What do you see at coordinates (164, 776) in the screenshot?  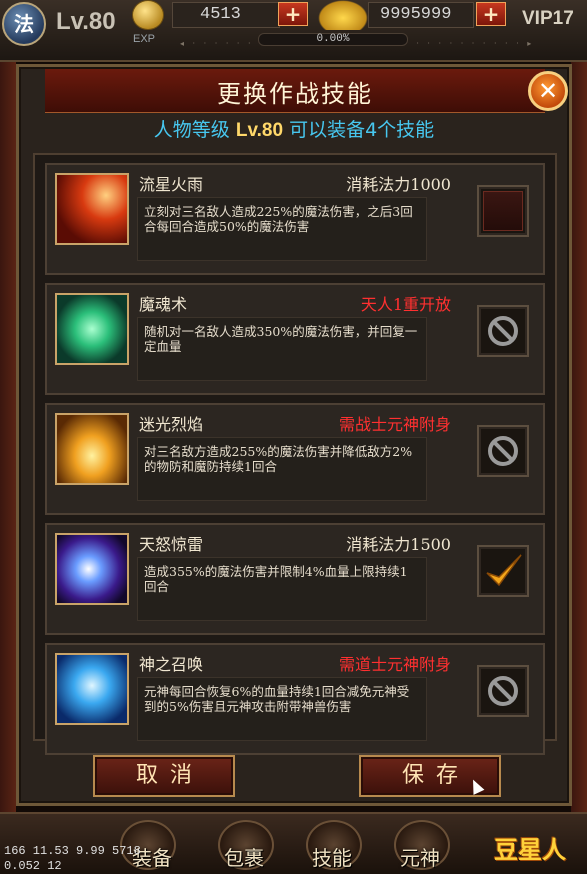 I see `cancel-button: 取消` at bounding box center [164, 776].